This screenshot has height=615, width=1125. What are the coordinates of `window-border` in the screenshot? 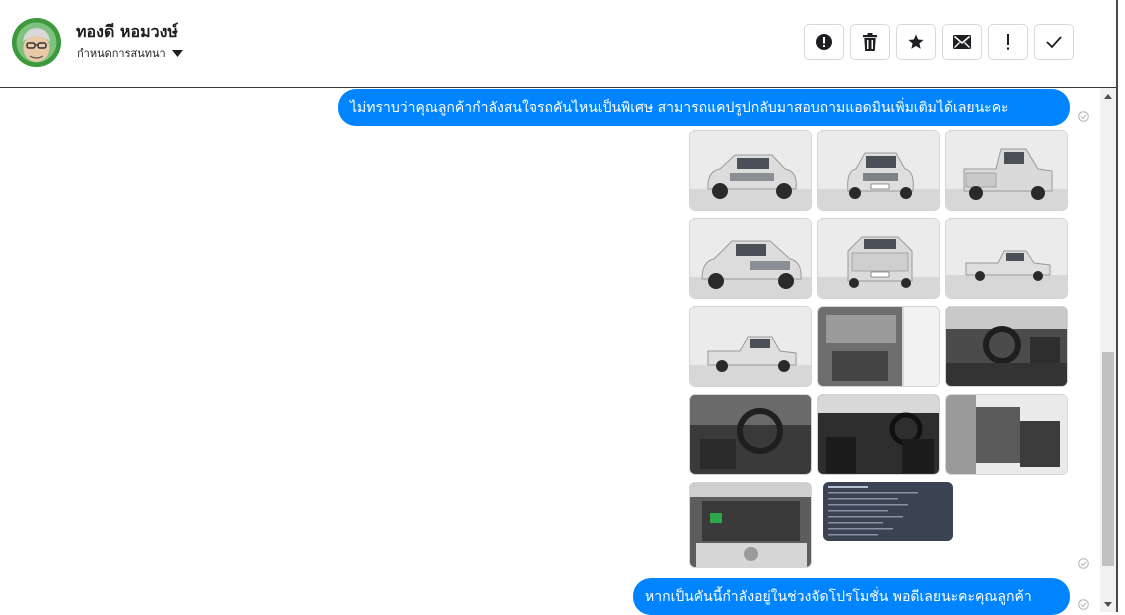 It's located at (1117, 306).